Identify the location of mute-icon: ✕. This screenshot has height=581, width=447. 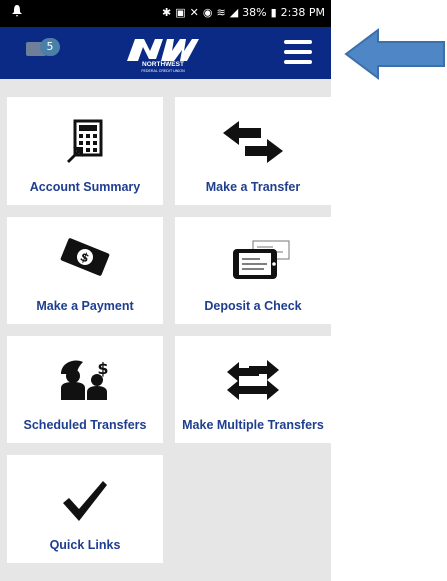
(194, 12).